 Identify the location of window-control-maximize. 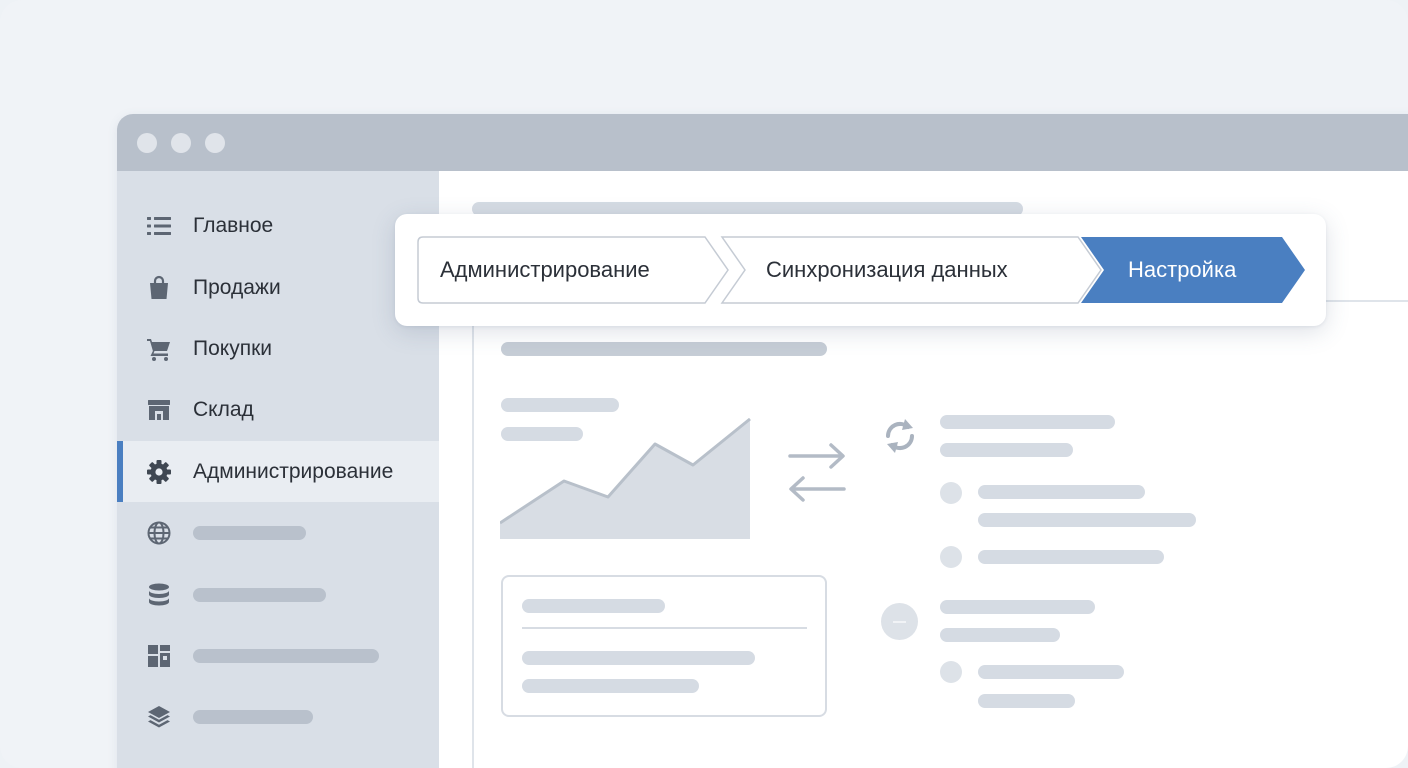
(215, 143).